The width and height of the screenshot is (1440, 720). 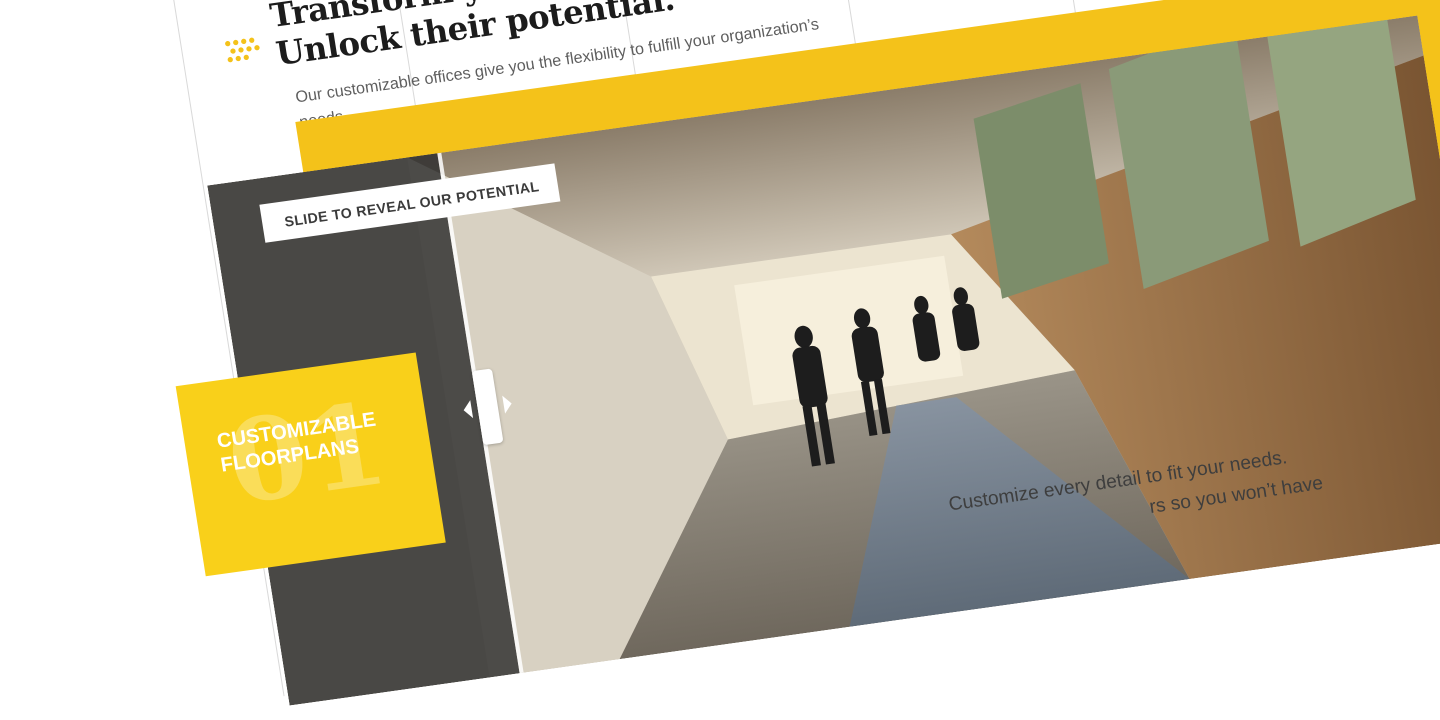 I want to click on yellow-dots-icon, so click(x=247, y=50).